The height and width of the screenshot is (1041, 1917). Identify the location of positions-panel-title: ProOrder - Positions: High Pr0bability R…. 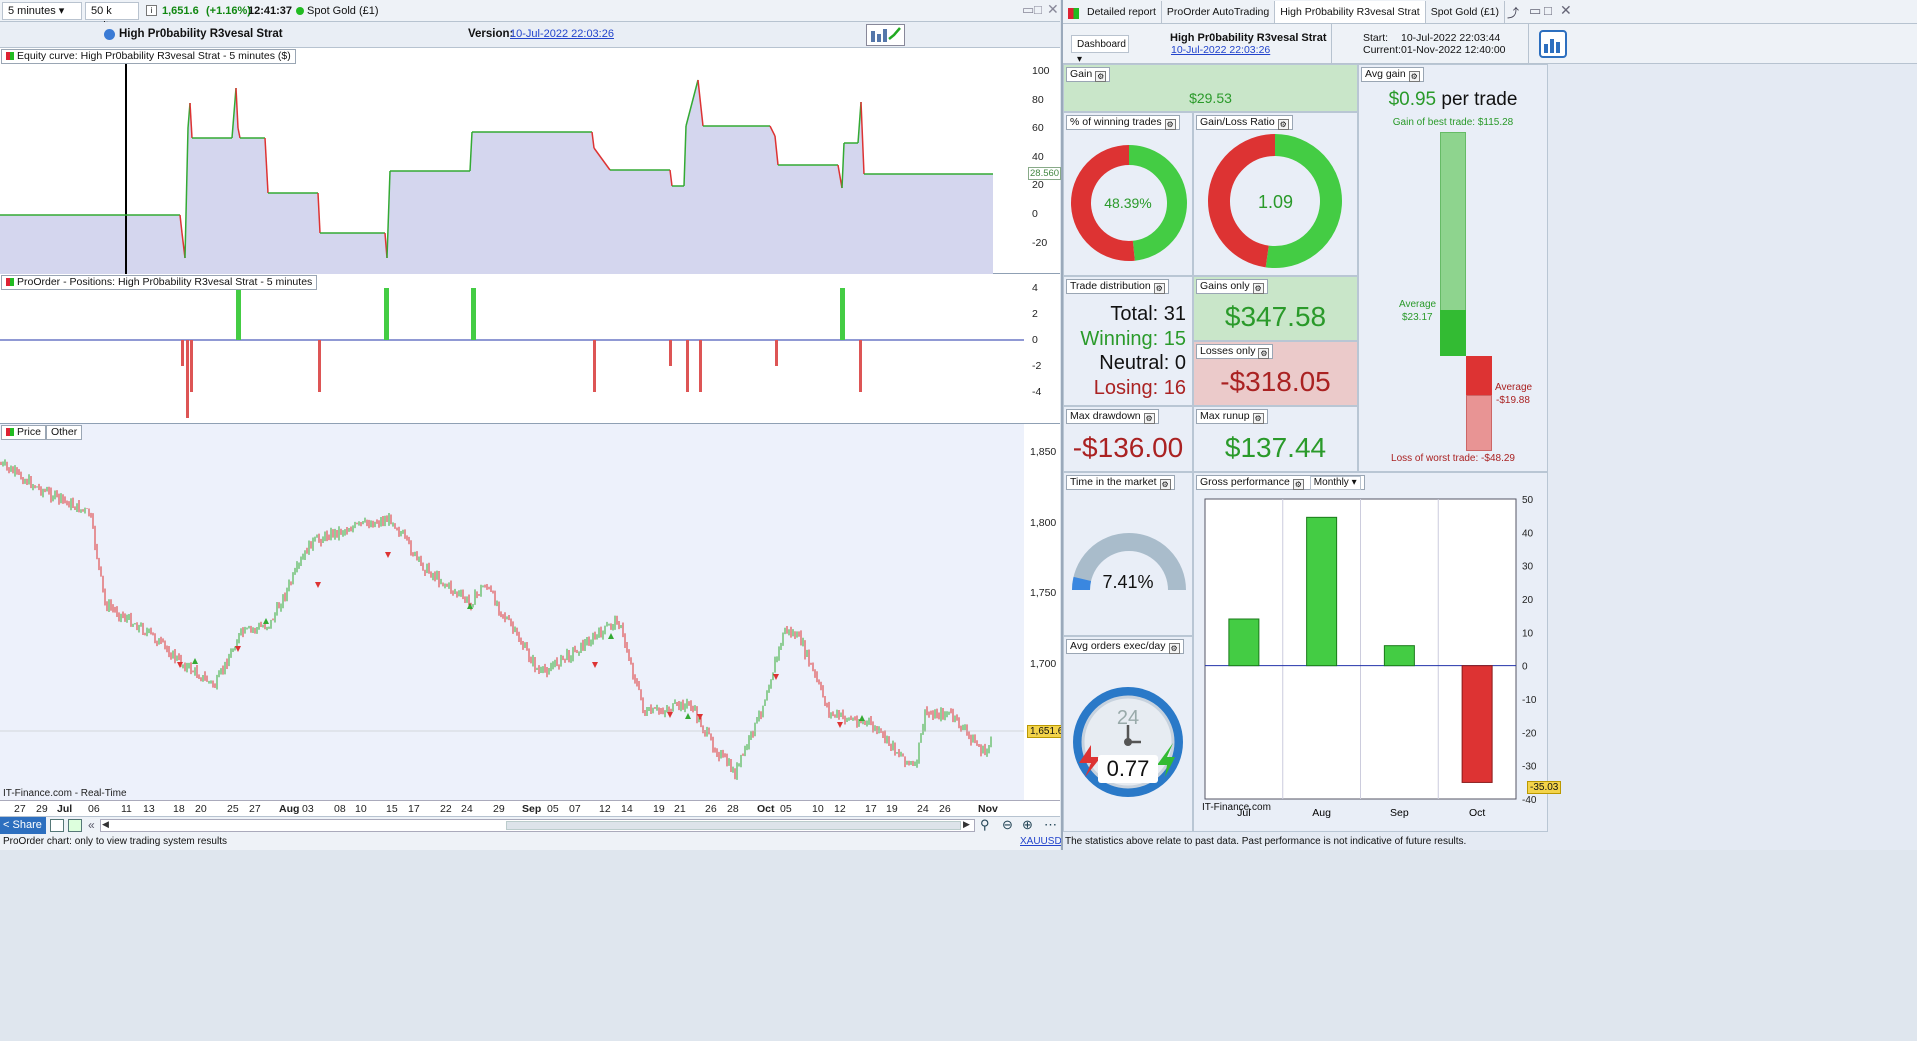
(159, 282).